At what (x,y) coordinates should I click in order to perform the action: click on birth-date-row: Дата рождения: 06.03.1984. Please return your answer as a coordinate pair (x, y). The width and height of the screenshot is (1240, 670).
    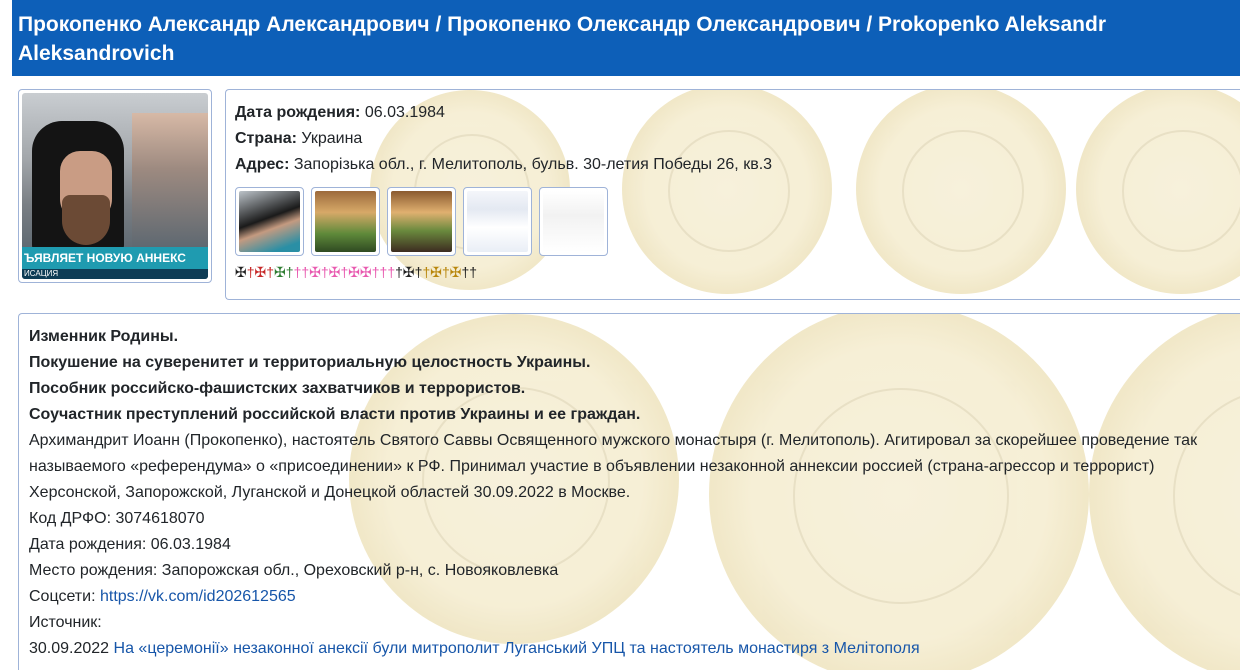
    Looking at the image, I should click on (737, 113).